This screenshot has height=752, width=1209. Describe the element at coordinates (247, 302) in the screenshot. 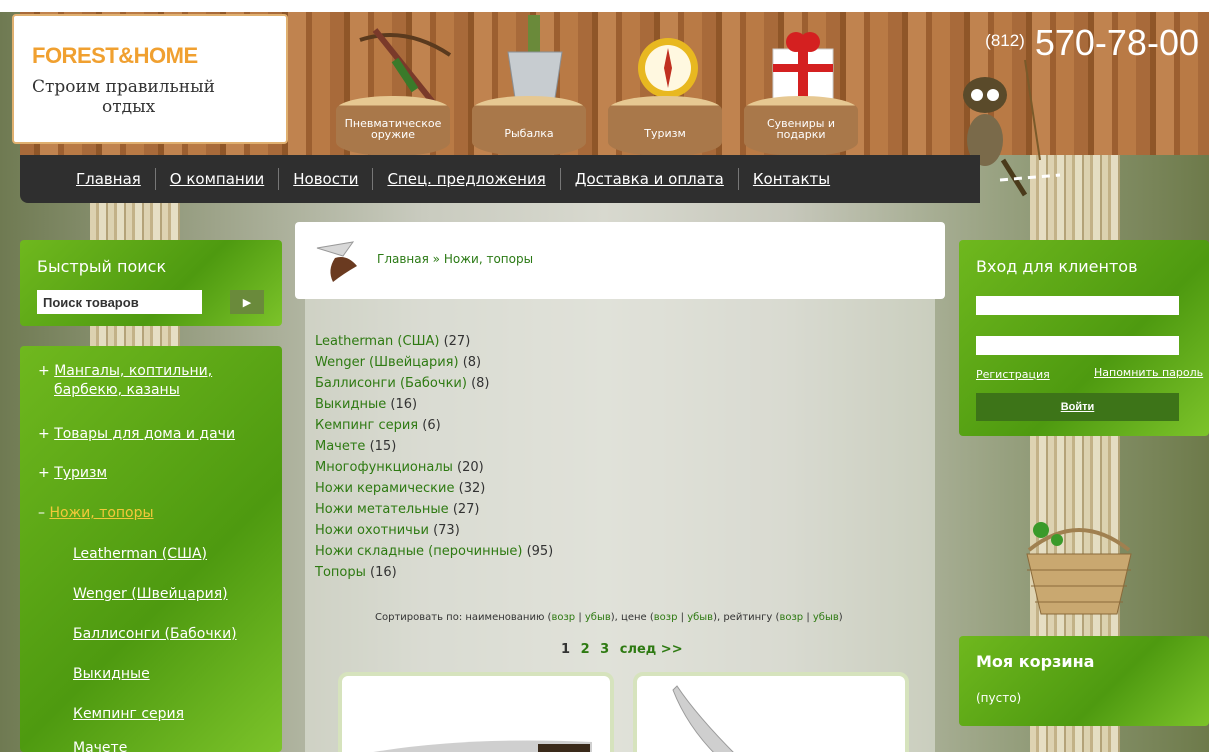

I see `search-button: ▶` at that location.